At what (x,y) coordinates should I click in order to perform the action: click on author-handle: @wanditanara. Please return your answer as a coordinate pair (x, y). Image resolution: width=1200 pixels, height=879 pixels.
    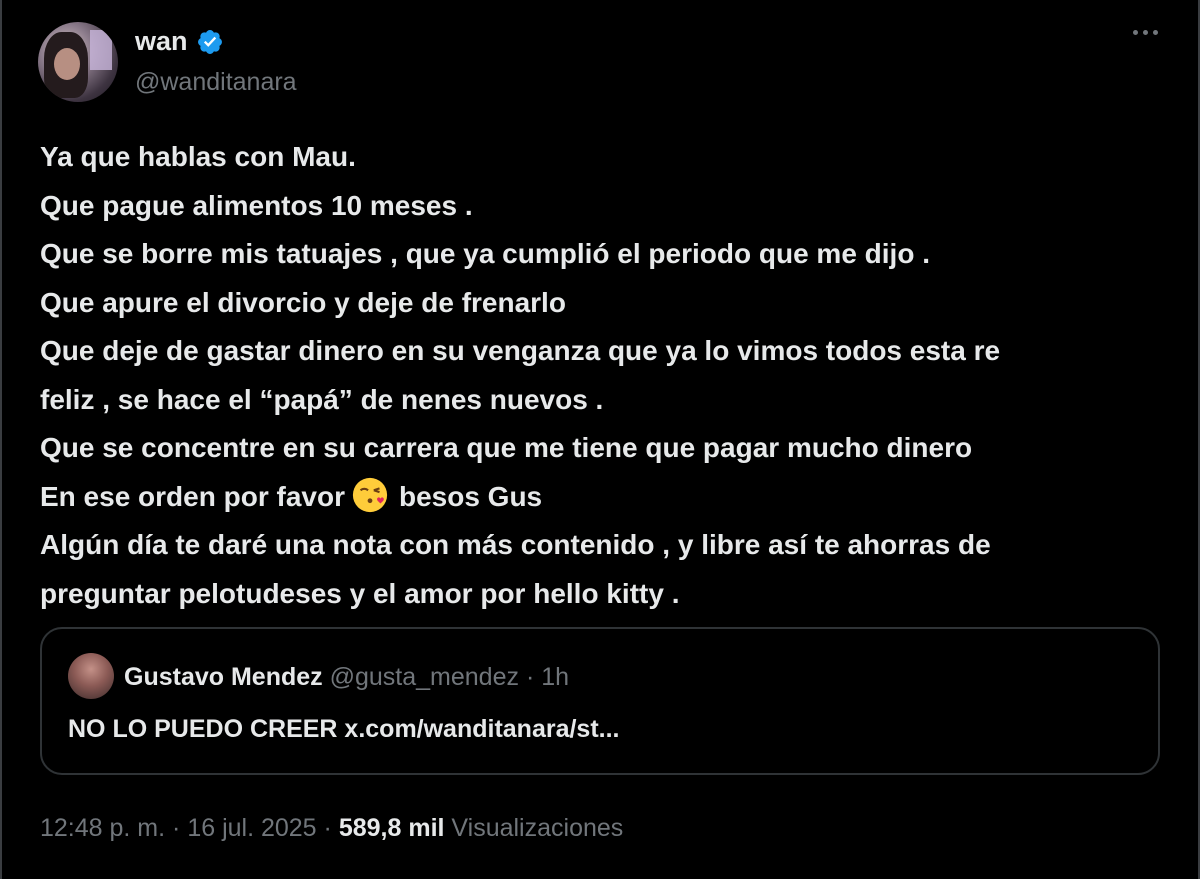
    Looking at the image, I should click on (216, 82).